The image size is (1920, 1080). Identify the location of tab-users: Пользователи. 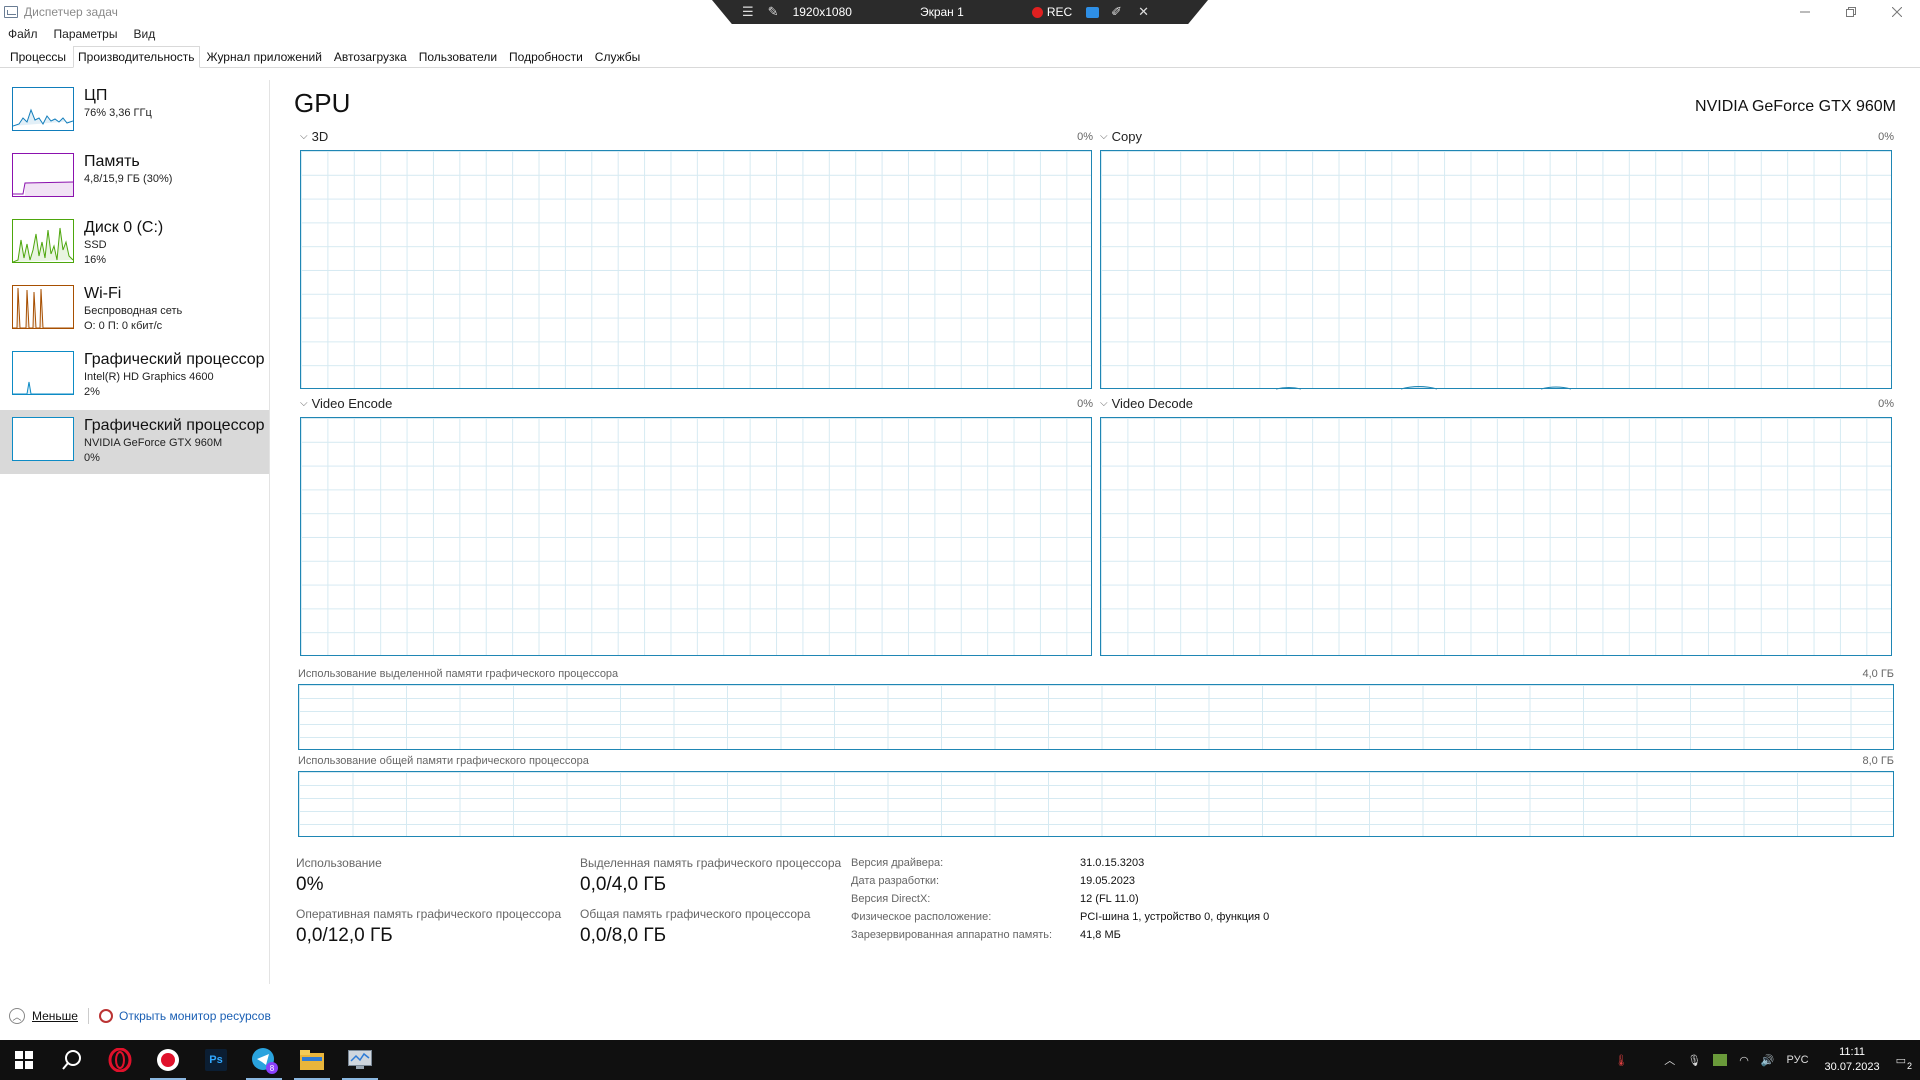
(458, 56).